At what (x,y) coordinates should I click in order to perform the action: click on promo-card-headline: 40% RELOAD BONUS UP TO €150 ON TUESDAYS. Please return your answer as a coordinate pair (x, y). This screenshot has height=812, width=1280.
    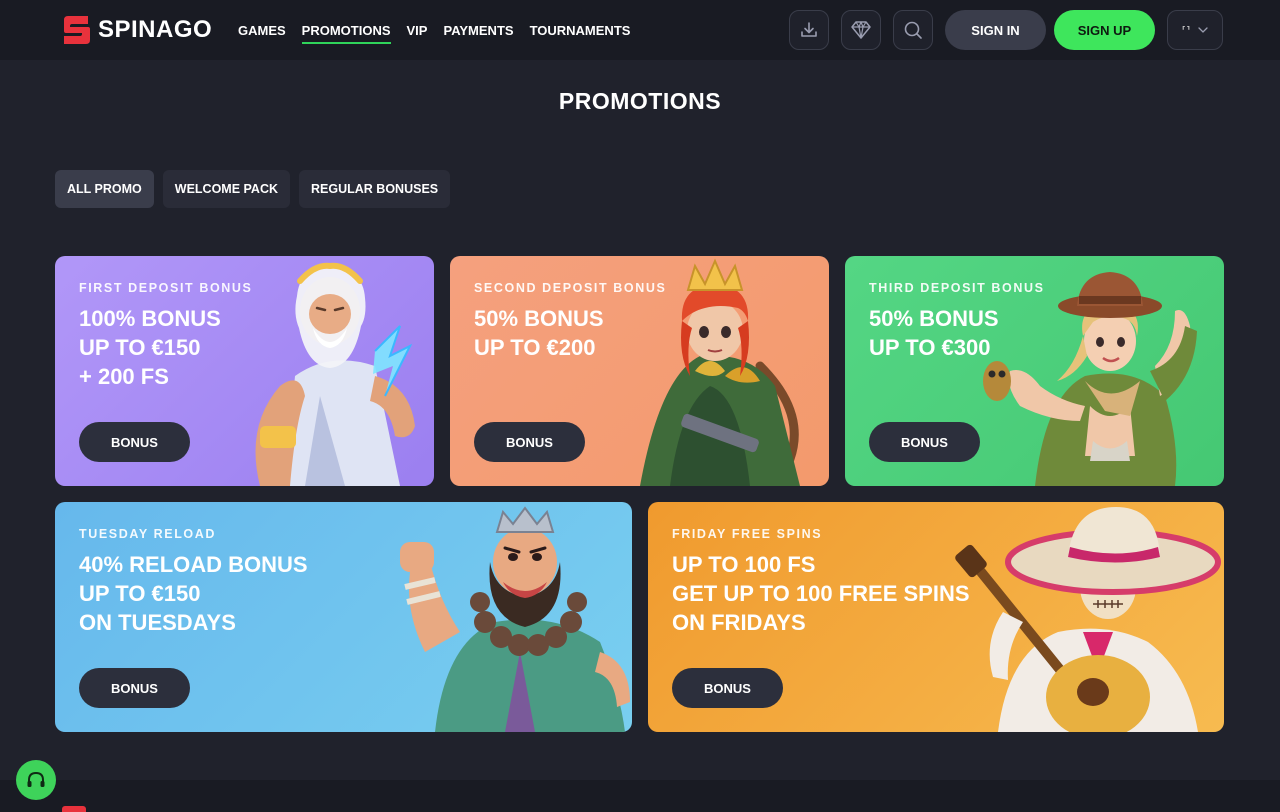
    Looking at the image, I should click on (193, 593).